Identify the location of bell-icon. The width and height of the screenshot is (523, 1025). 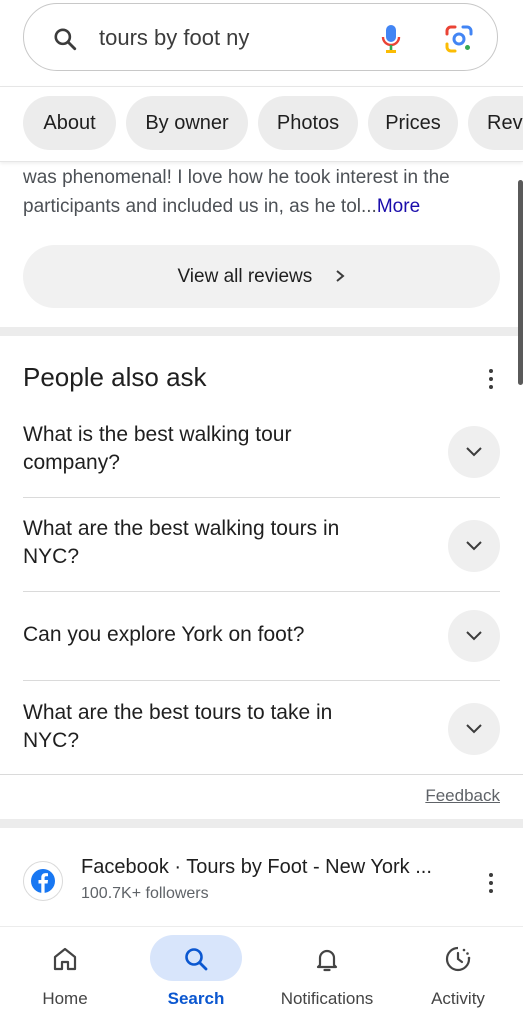
(327, 960).